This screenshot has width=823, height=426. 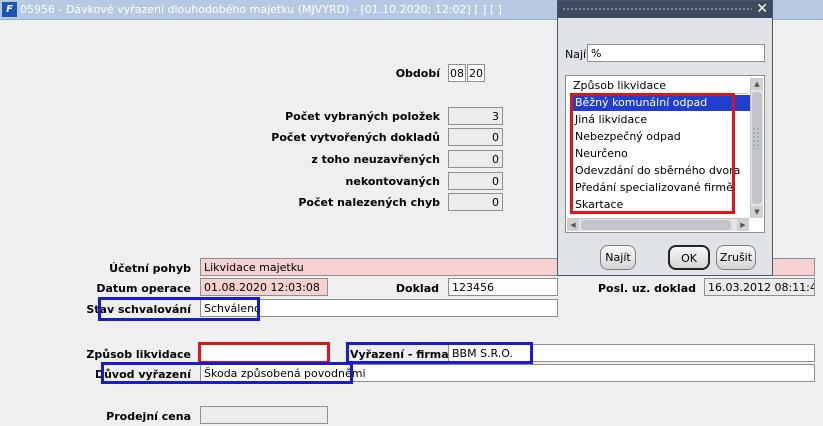 I want to click on posl-uz-doklad-label: Posl. uz. doklad, so click(x=646, y=288).